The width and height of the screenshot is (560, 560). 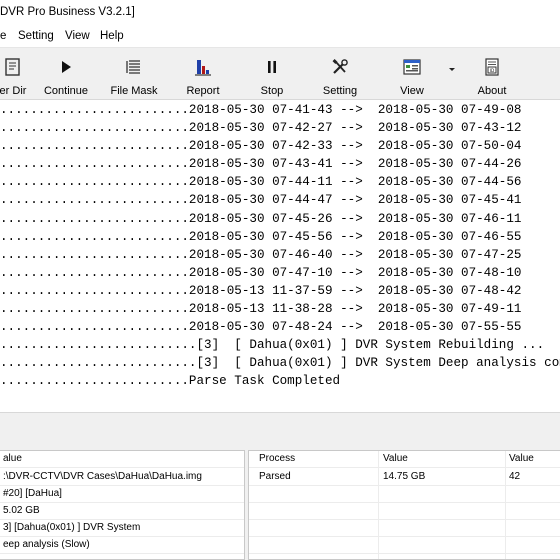 I want to click on menu-setting: Setting, so click(x=36, y=36).